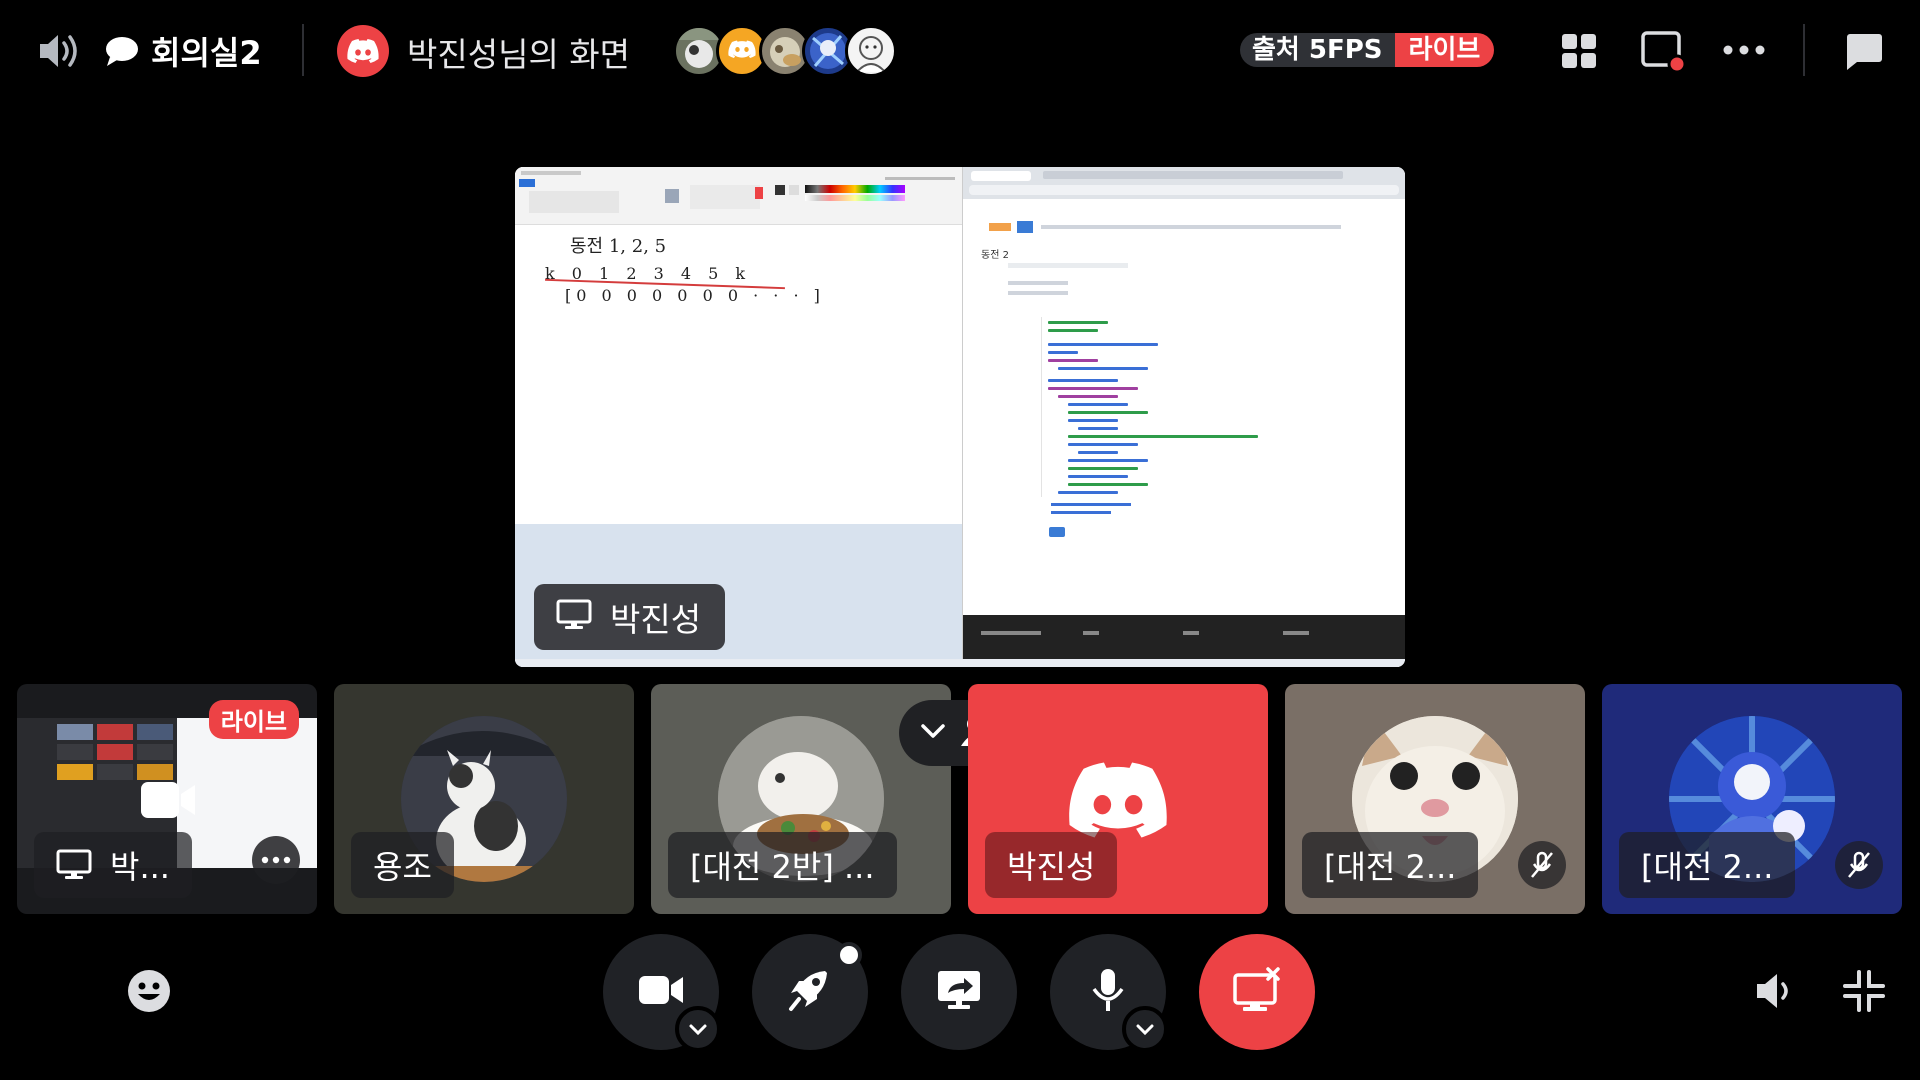  What do you see at coordinates (1184, 229) in the screenshot?
I see `browser-site-nav` at bounding box center [1184, 229].